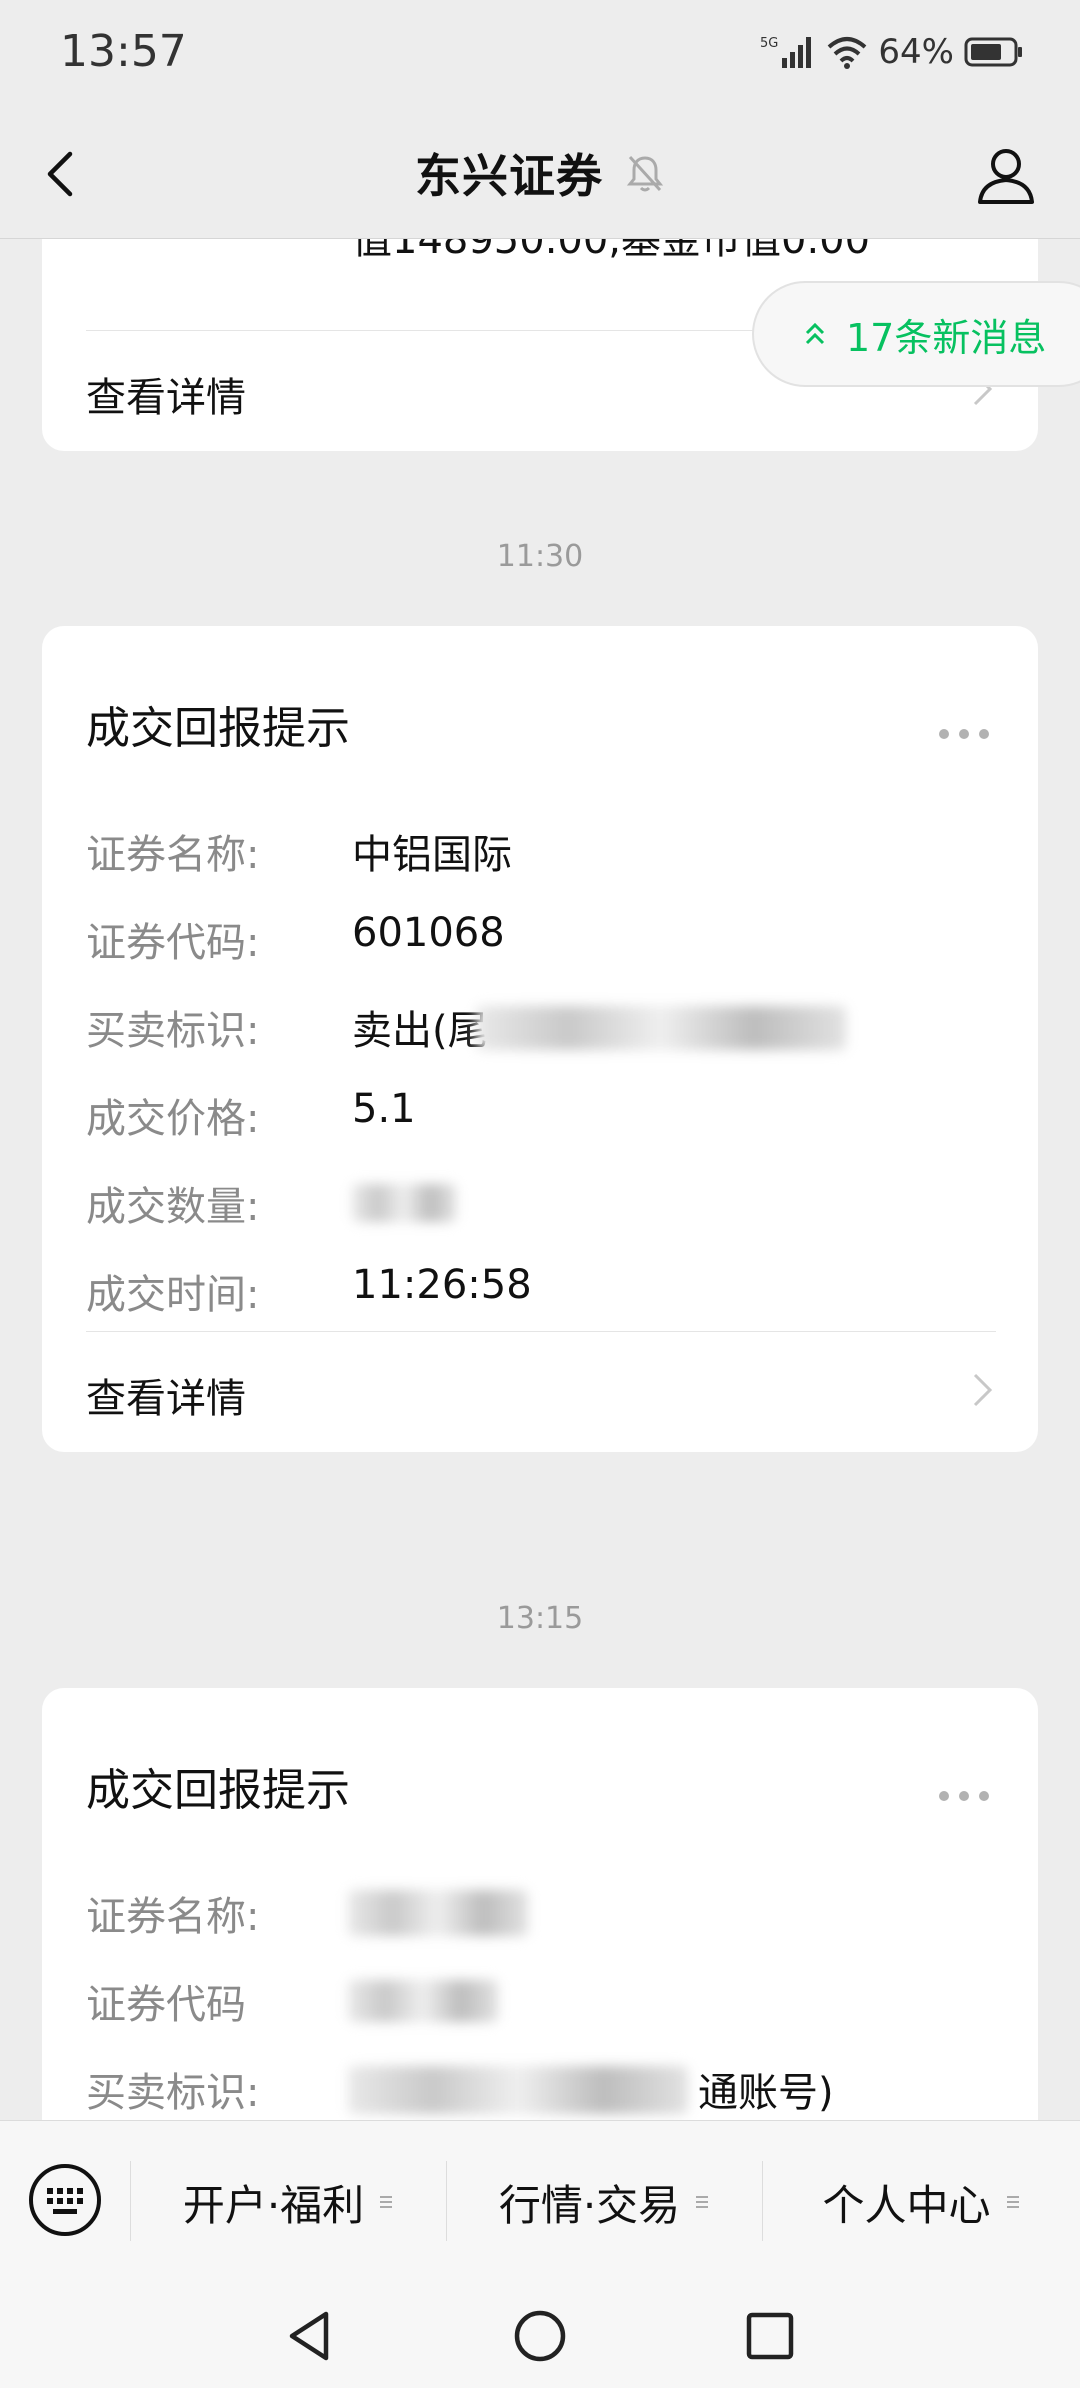  What do you see at coordinates (546, 1292) in the screenshot?
I see `row-trade-time: 成交时间: 11:26:58` at bounding box center [546, 1292].